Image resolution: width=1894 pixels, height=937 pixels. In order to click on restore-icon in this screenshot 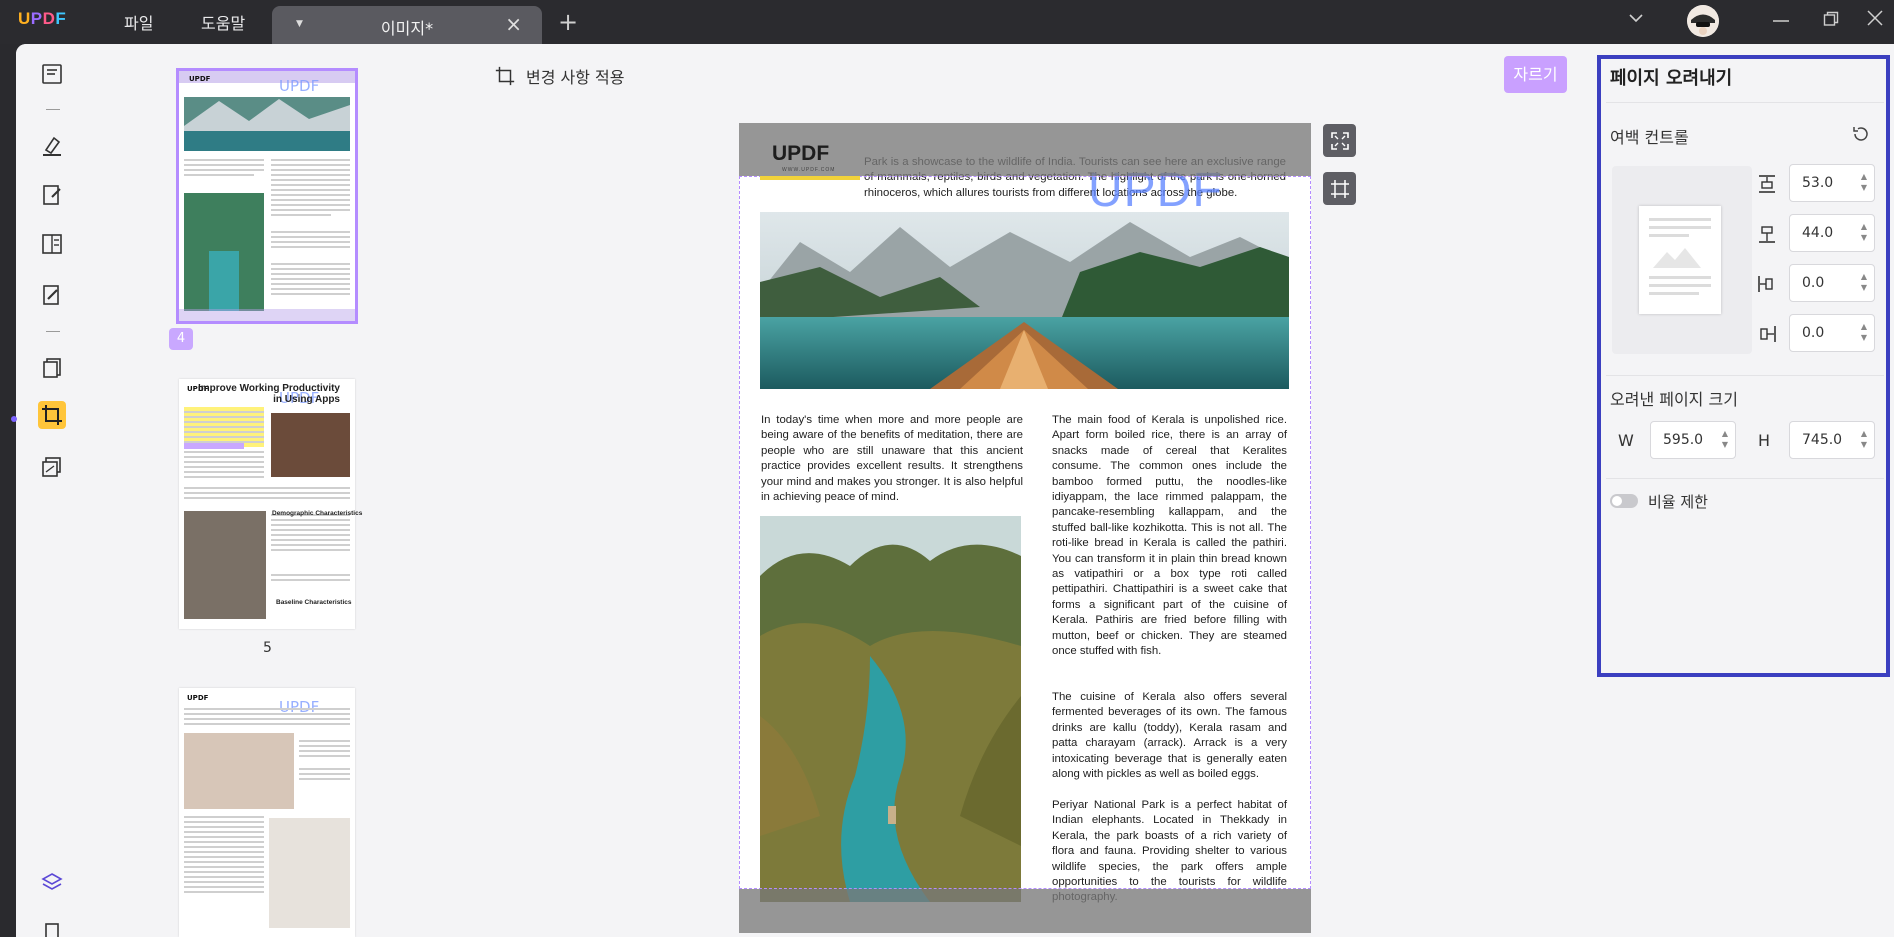, I will do `click(1831, 21)`.